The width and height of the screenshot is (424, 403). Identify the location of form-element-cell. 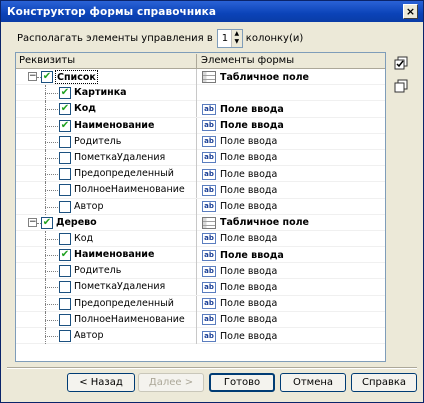
(291, 93).